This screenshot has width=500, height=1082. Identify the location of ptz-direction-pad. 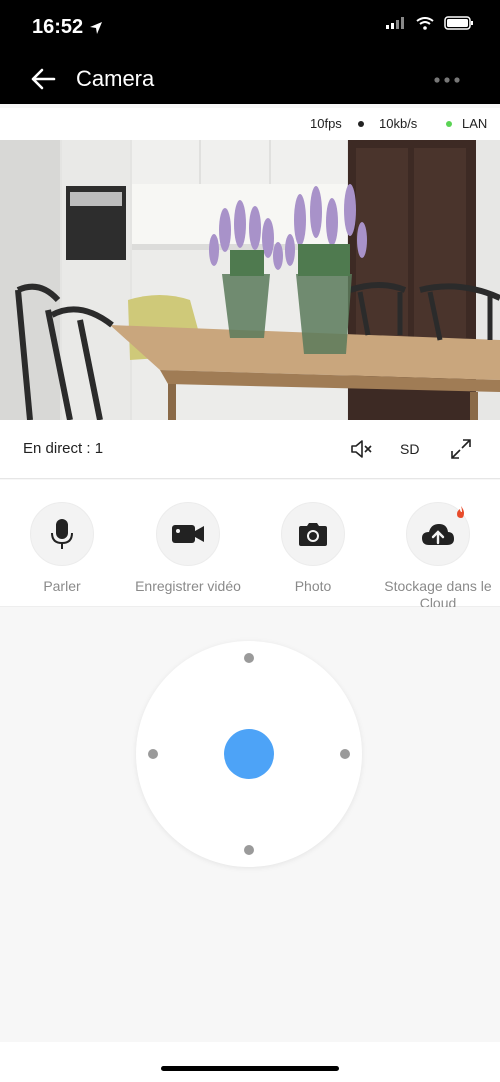
(249, 754).